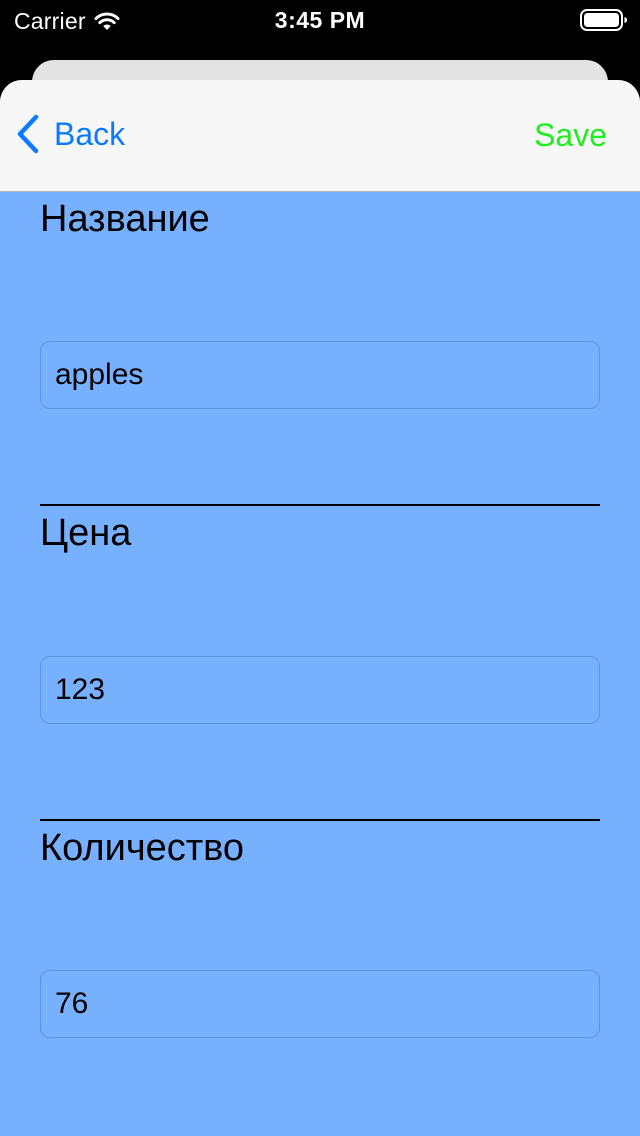 Image resolution: width=640 pixels, height=1136 pixels. What do you see at coordinates (570, 135) in the screenshot?
I see `save-button: Save` at bounding box center [570, 135].